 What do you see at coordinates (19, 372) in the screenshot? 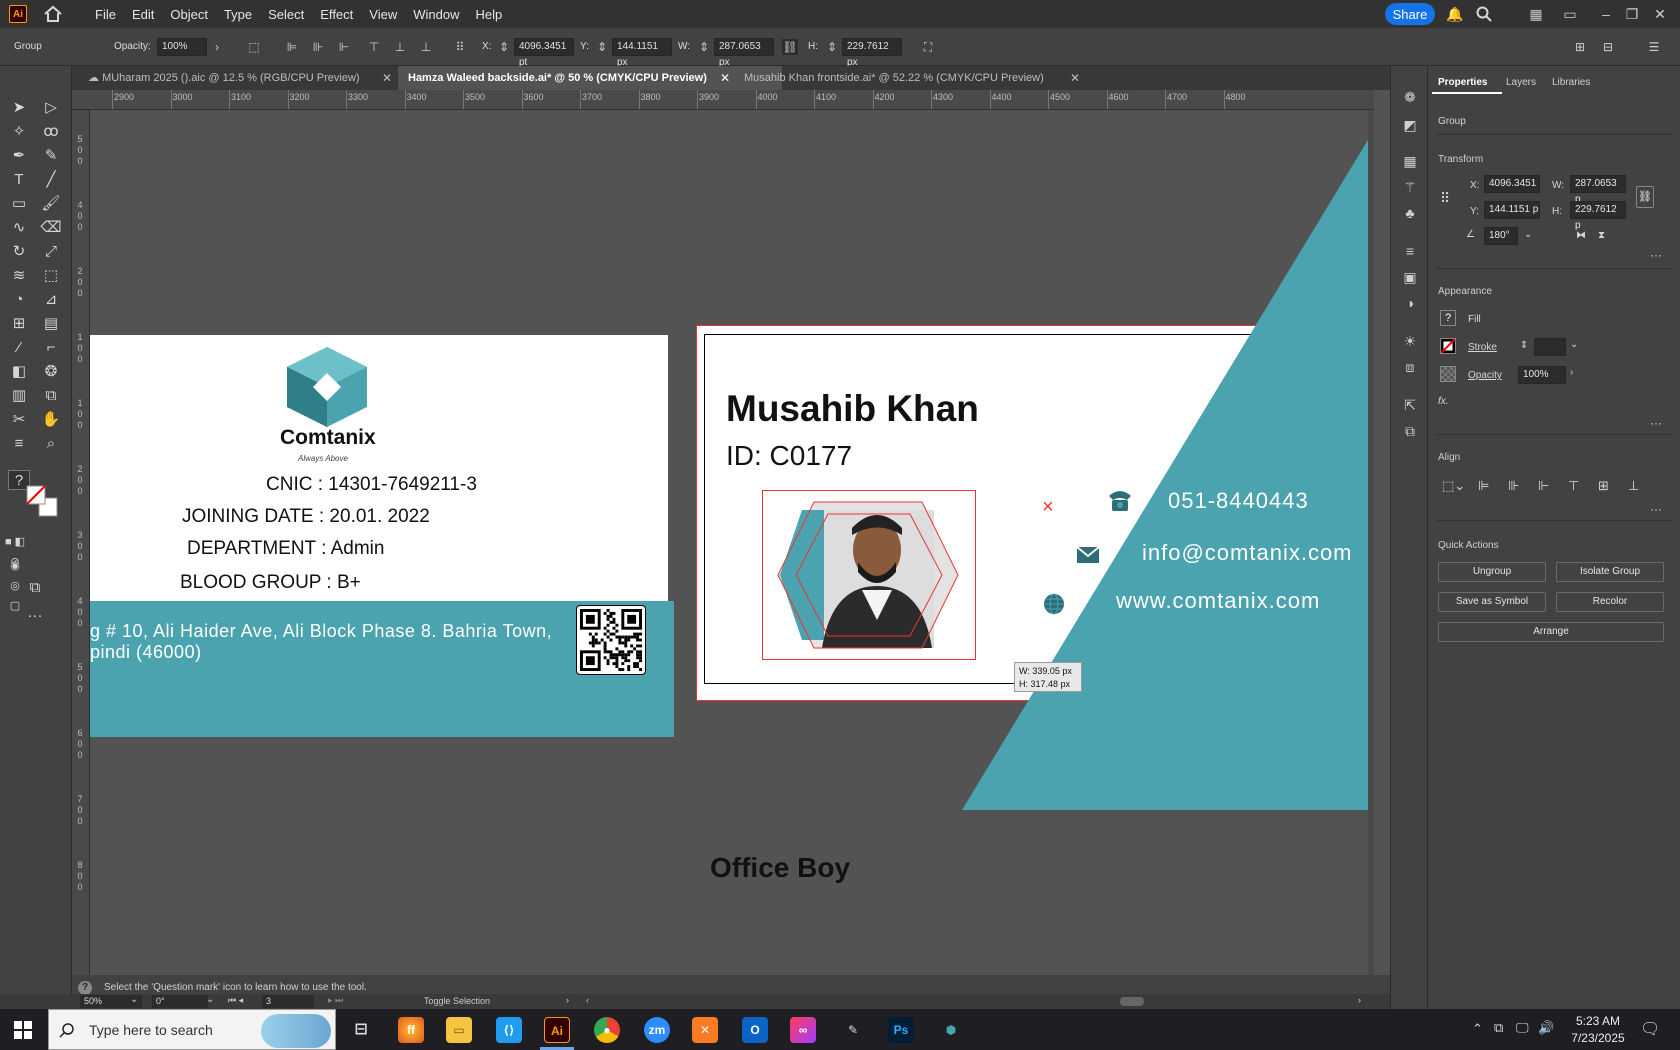
I see `blend-tool-icon: ◧` at bounding box center [19, 372].